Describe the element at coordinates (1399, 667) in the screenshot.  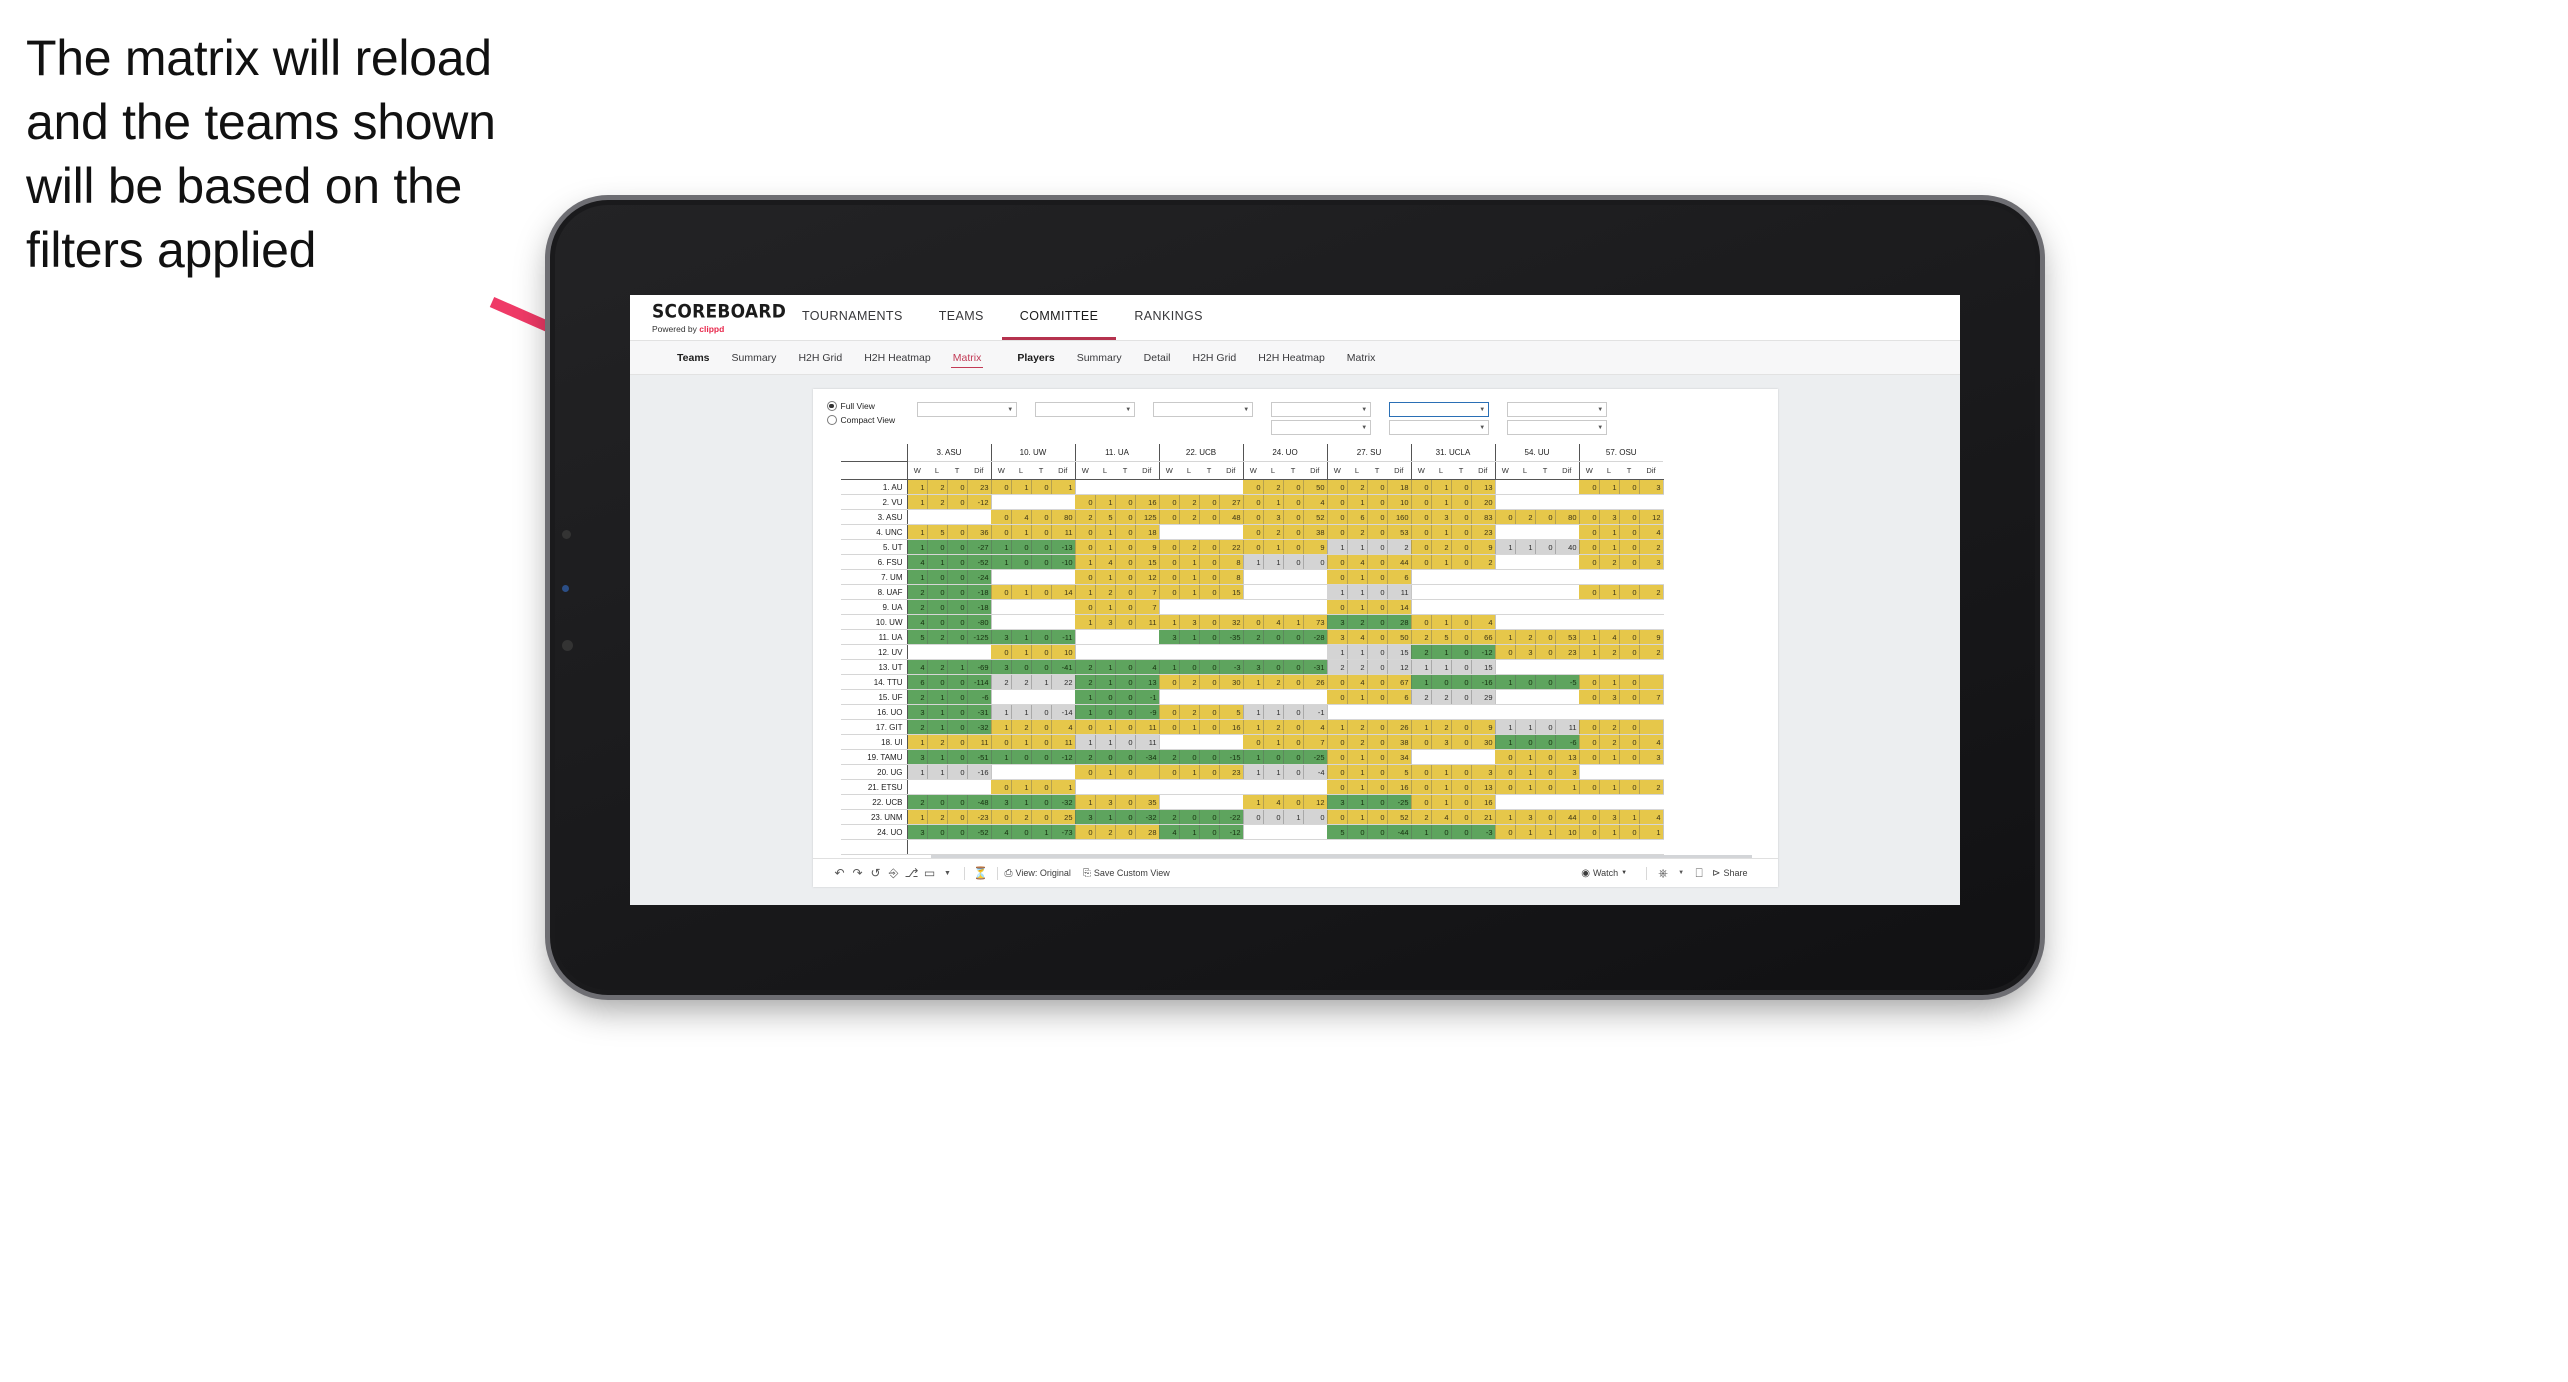
I see `matrix-cell: 12` at that location.